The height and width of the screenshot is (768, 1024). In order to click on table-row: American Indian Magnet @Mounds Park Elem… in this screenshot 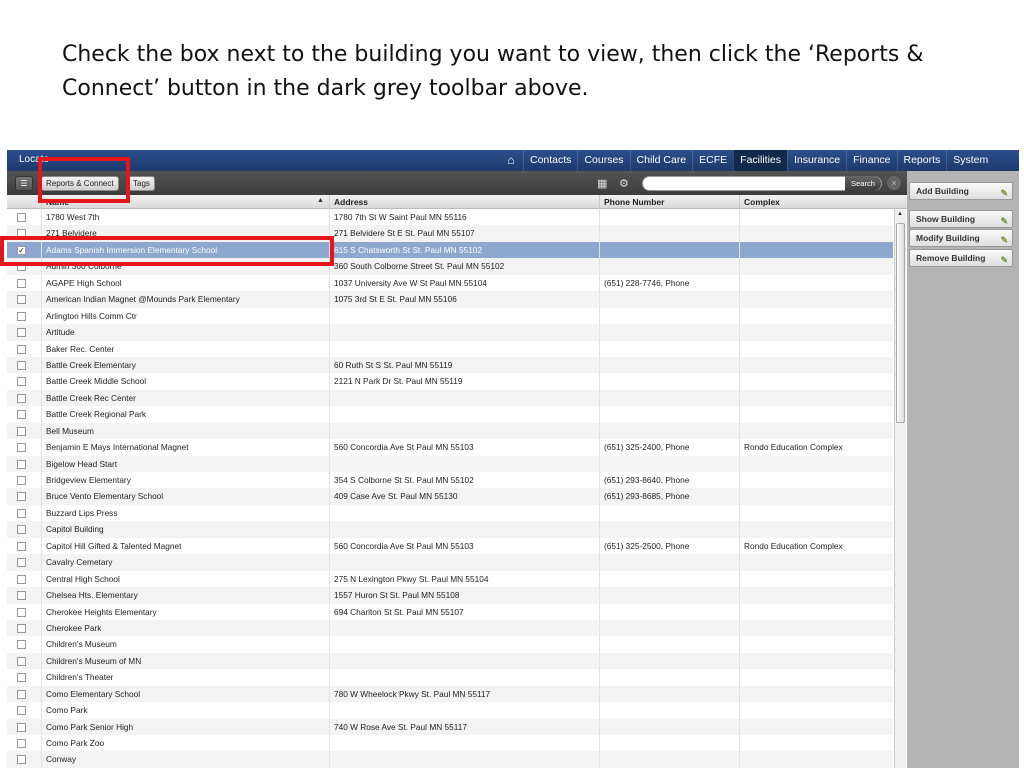, I will do `click(450, 299)`.